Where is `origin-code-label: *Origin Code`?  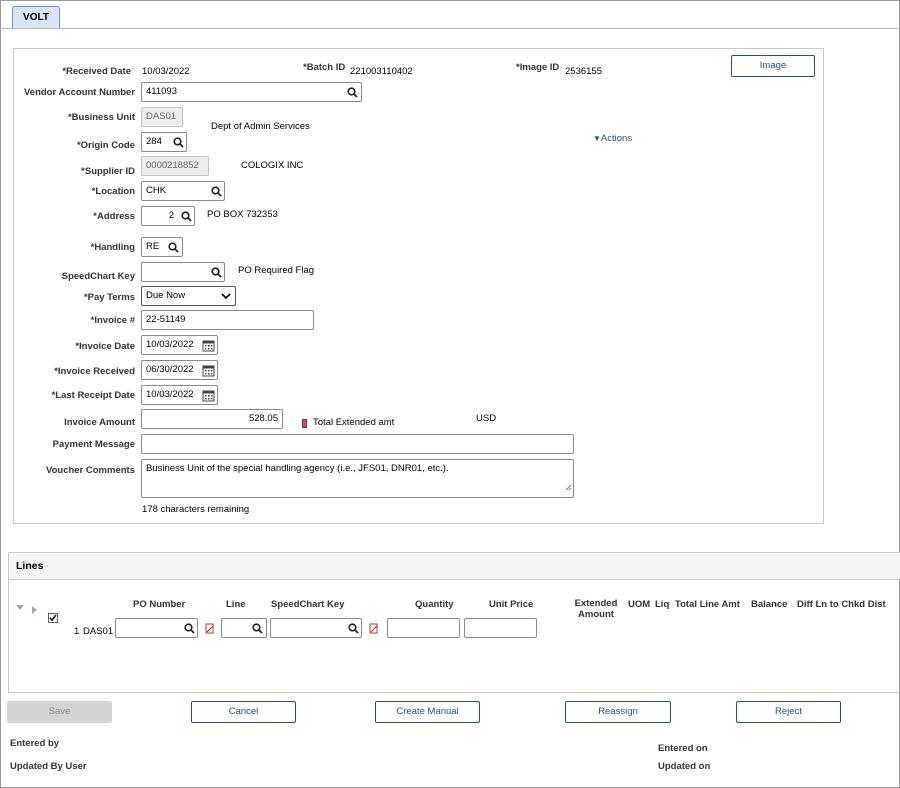
origin-code-label: *Origin Code is located at coordinates (105, 145).